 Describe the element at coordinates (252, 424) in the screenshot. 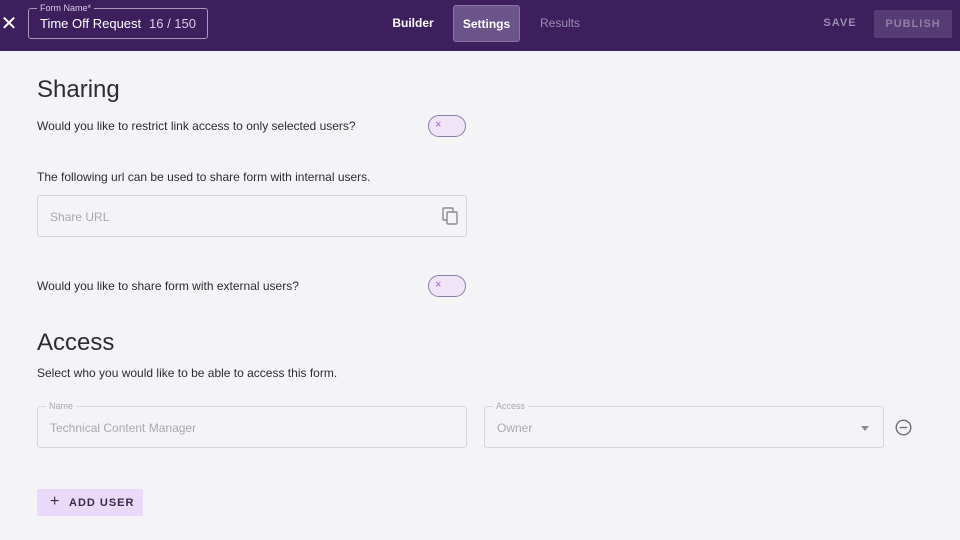

I see `user-name-field: Name Technical Content Manager` at that location.